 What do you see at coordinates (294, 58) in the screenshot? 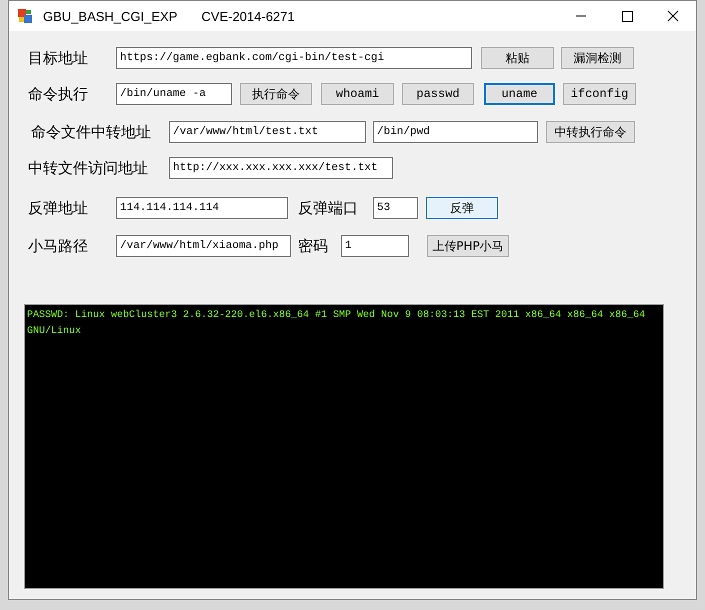
I see `input-field: https://game.egbank.com/cgi-bin/test-cgi` at bounding box center [294, 58].